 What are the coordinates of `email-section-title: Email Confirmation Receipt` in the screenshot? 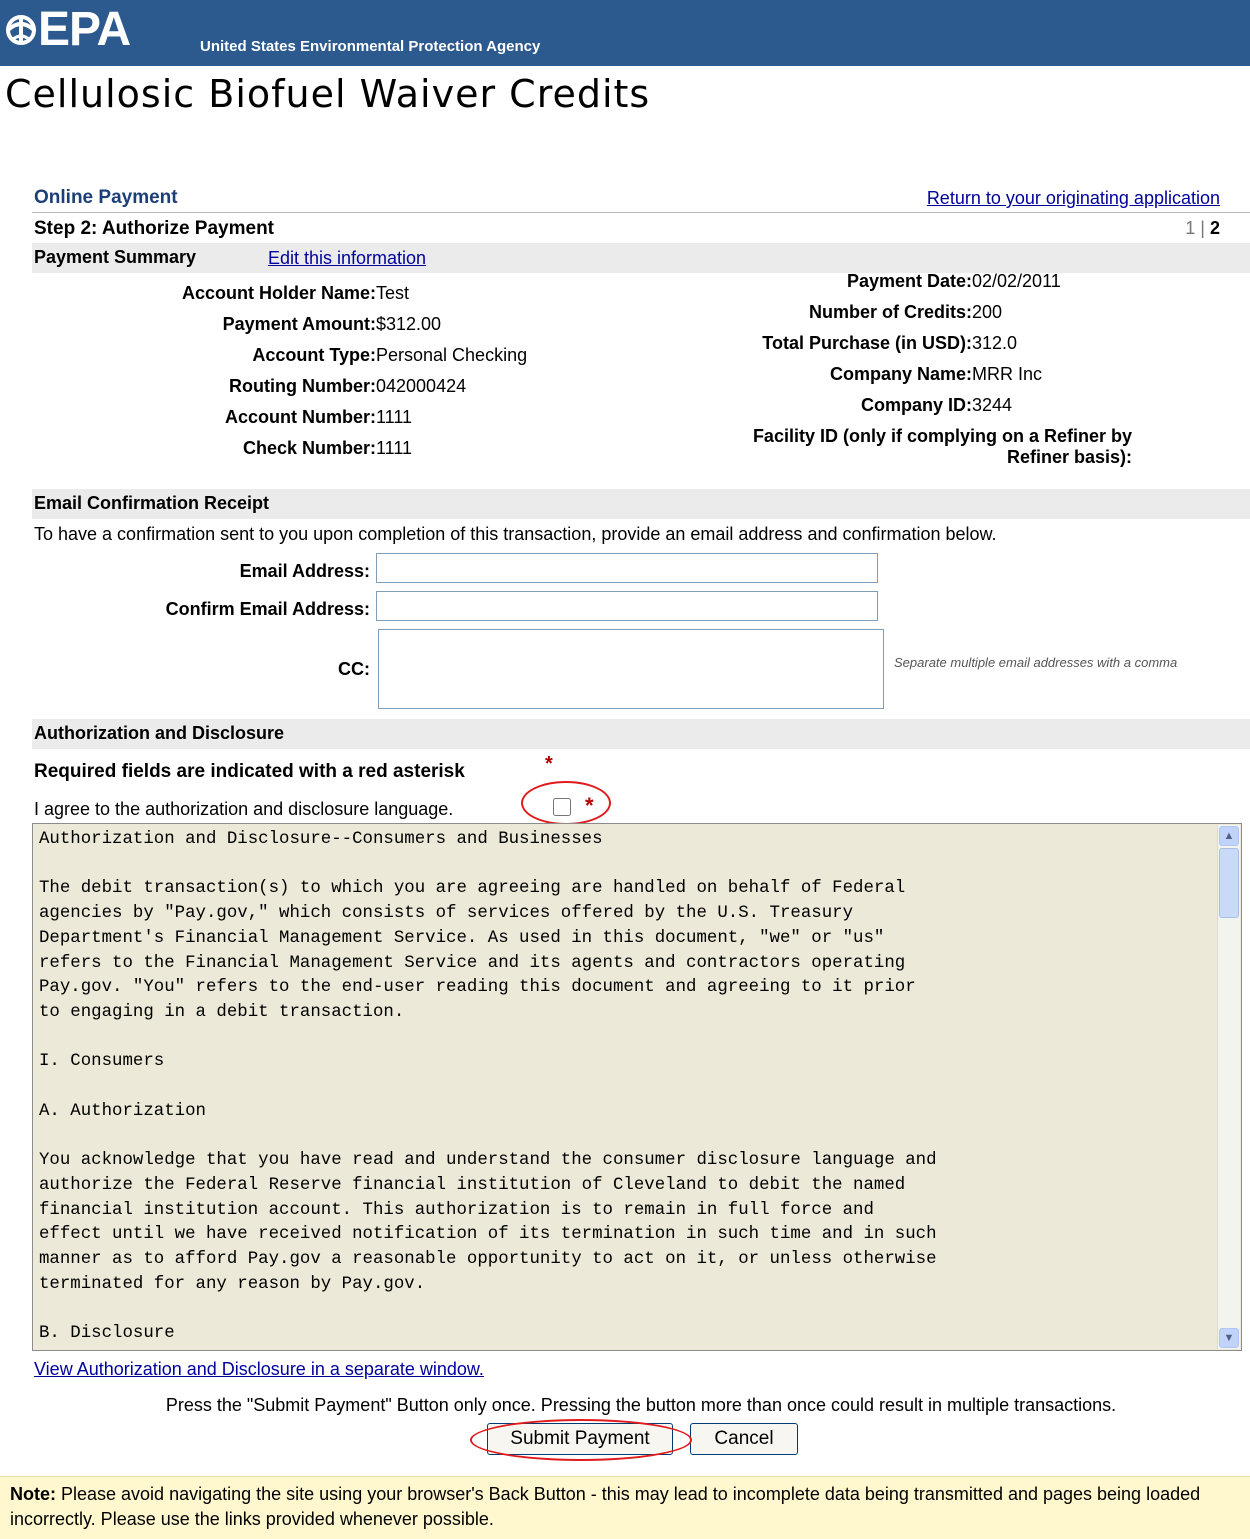 It's located at (152, 503).